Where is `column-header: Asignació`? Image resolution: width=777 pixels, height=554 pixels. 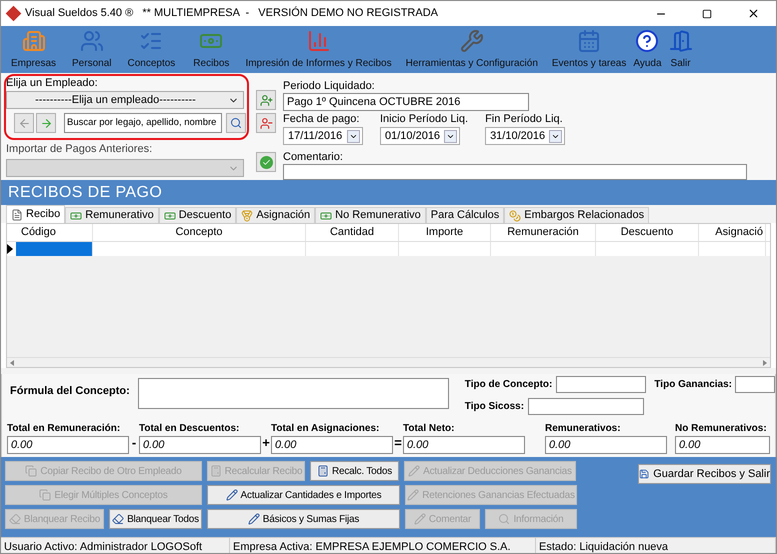 column-header: Asignació is located at coordinates (732, 232).